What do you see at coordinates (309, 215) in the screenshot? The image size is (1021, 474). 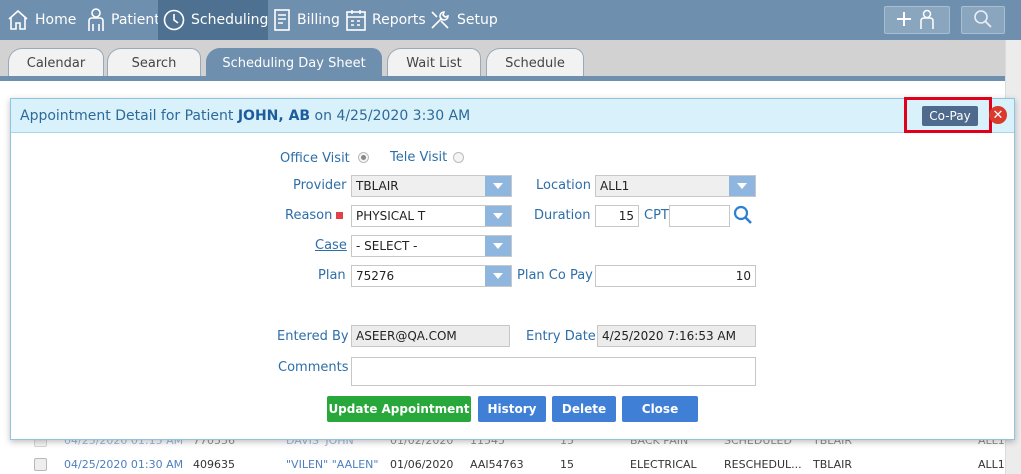 I see `reason-label: Reason` at bounding box center [309, 215].